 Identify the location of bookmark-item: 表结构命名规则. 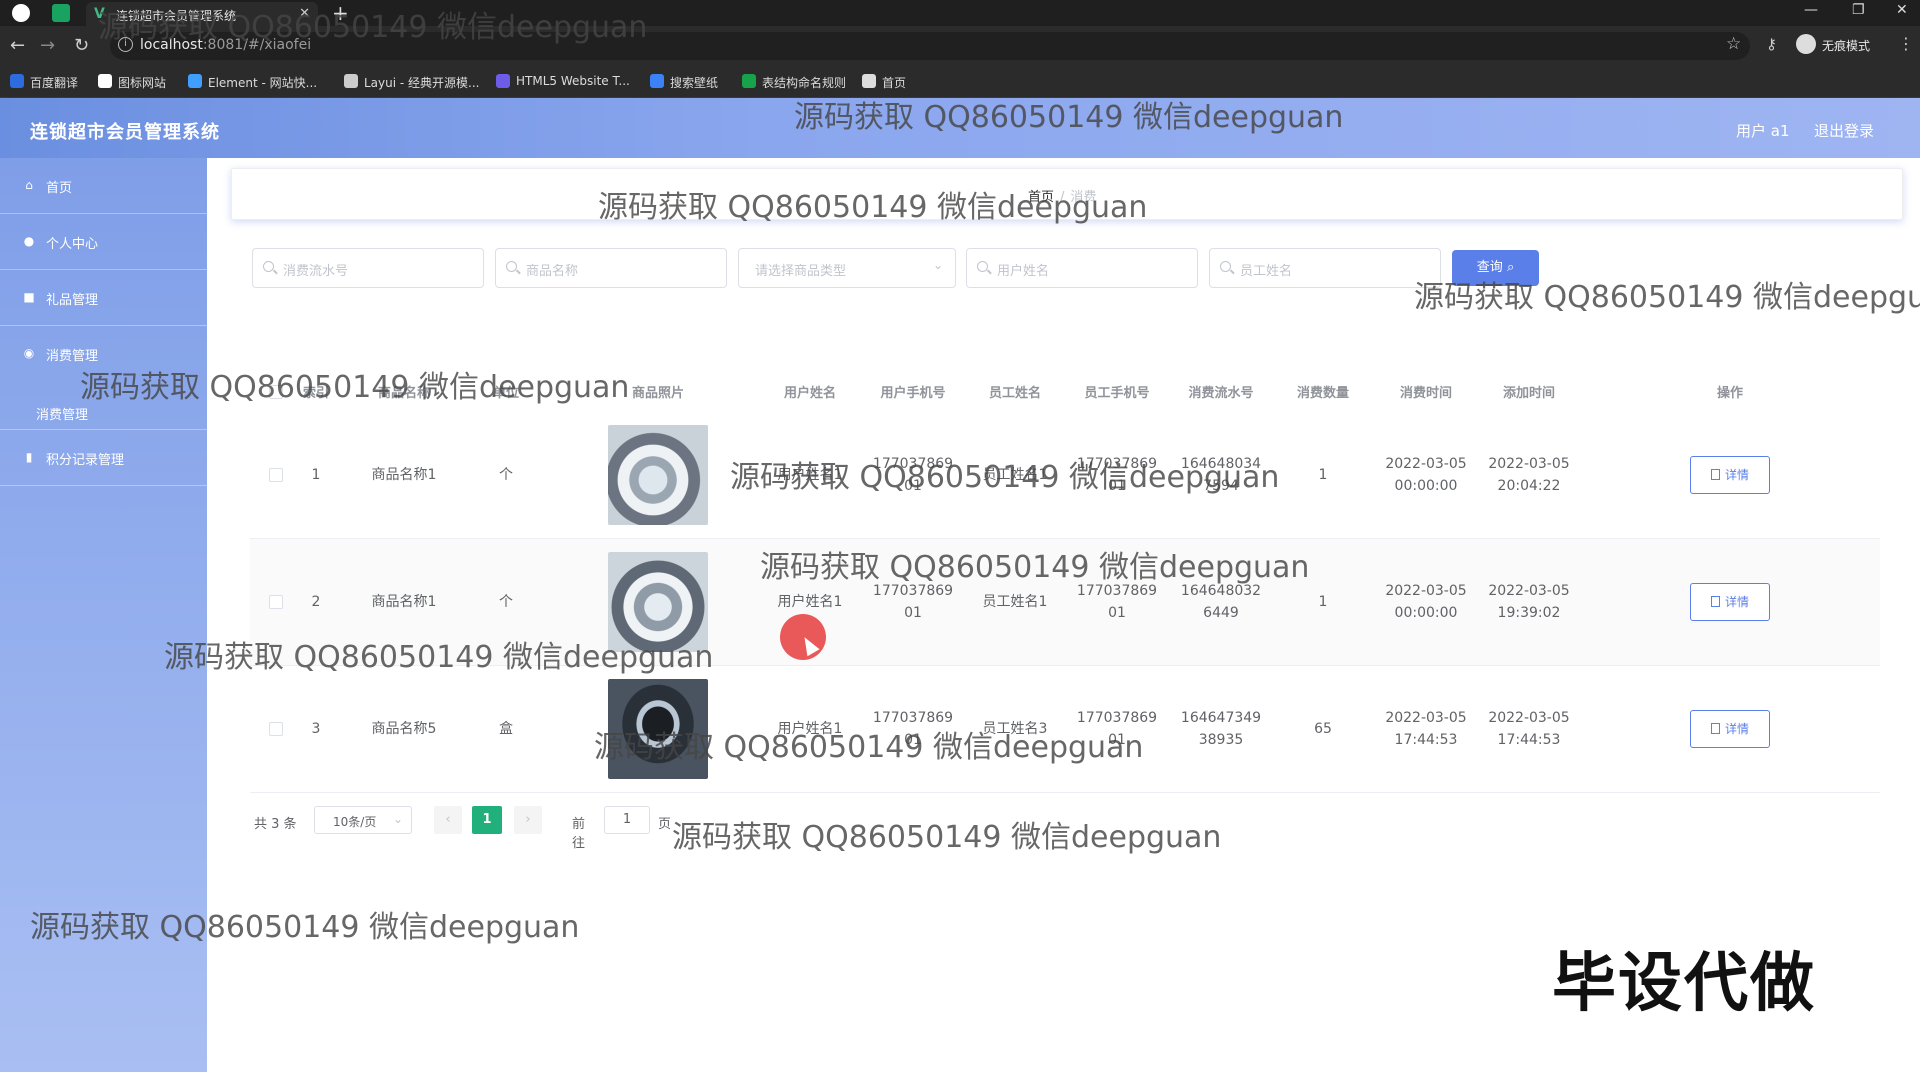
(794, 82).